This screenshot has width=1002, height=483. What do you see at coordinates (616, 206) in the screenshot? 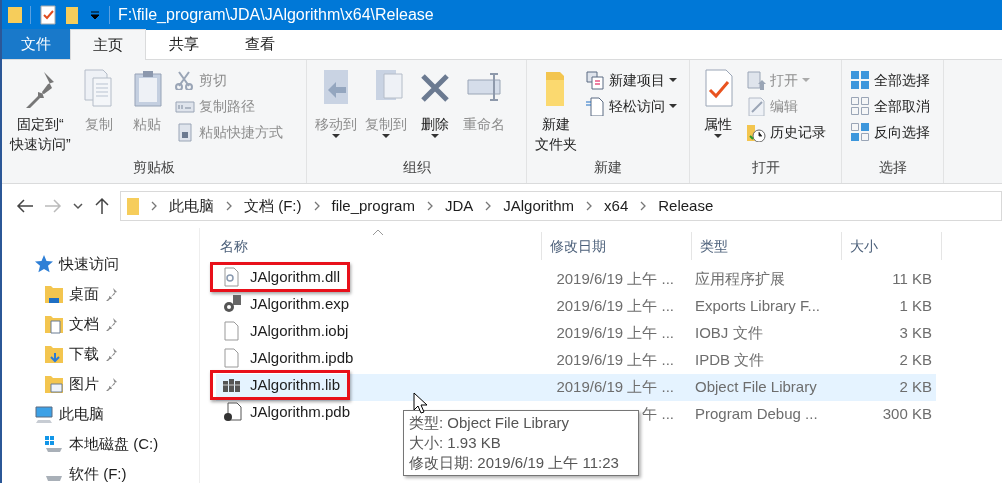
I see `breadcrumb: x64` at bounding box center [616, 206].